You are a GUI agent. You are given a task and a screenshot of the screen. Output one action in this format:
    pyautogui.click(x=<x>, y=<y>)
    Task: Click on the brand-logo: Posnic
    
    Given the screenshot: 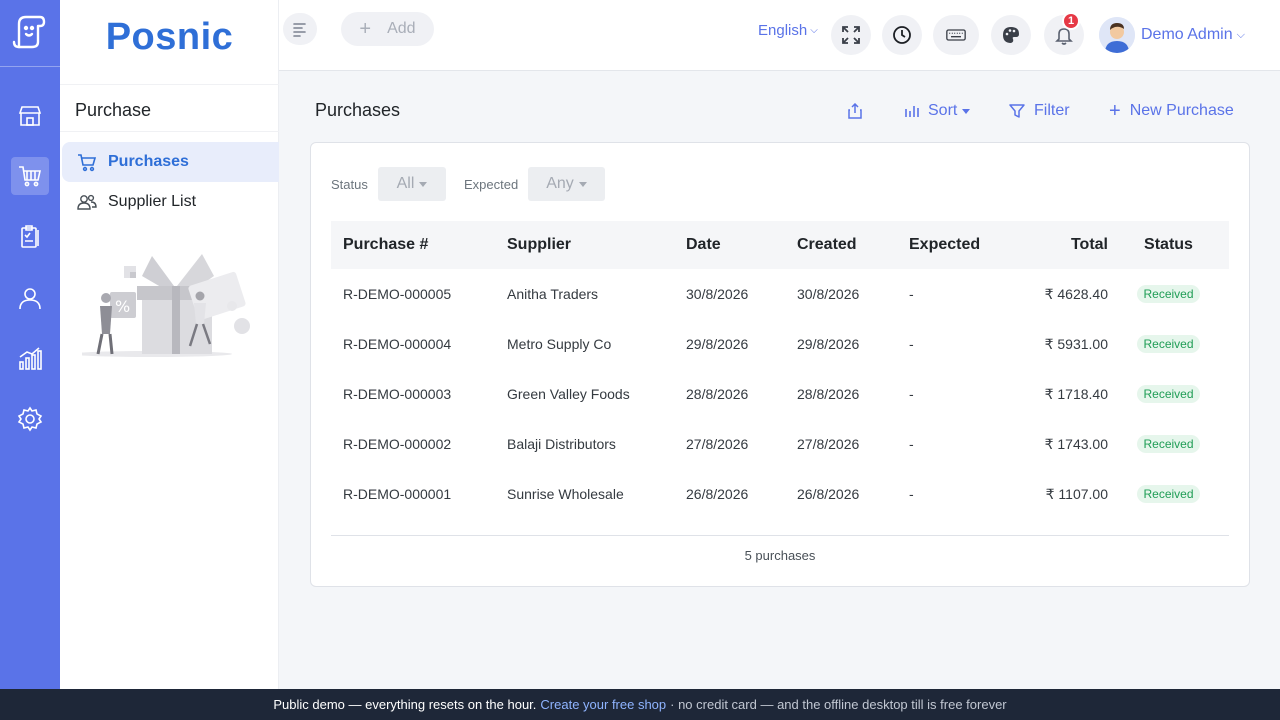 What is the action you would take?
    pyautogui.click(x=169, y=37)
    